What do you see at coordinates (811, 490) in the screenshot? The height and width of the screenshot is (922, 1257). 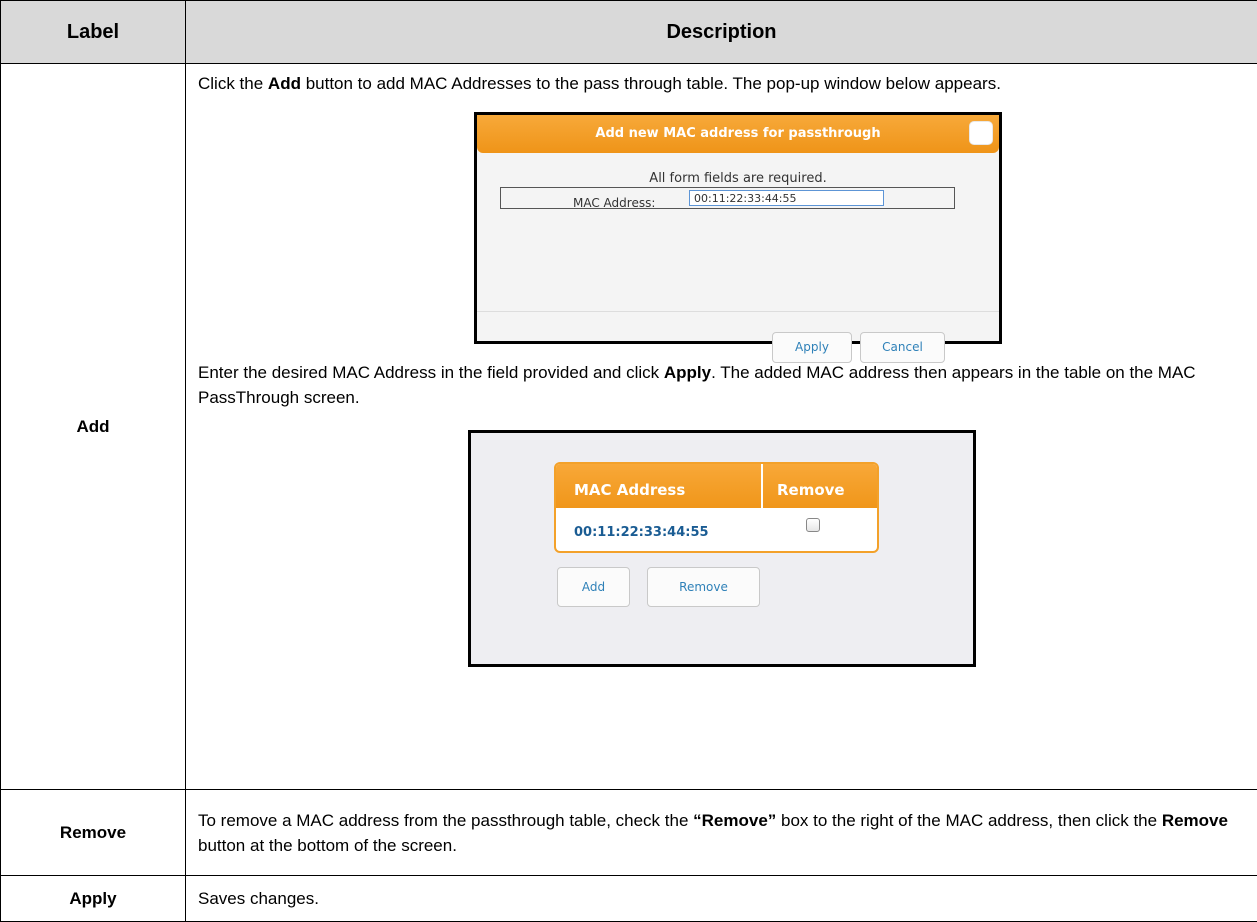 I see `column-remove: Remove` at bounding box center [811, 490].